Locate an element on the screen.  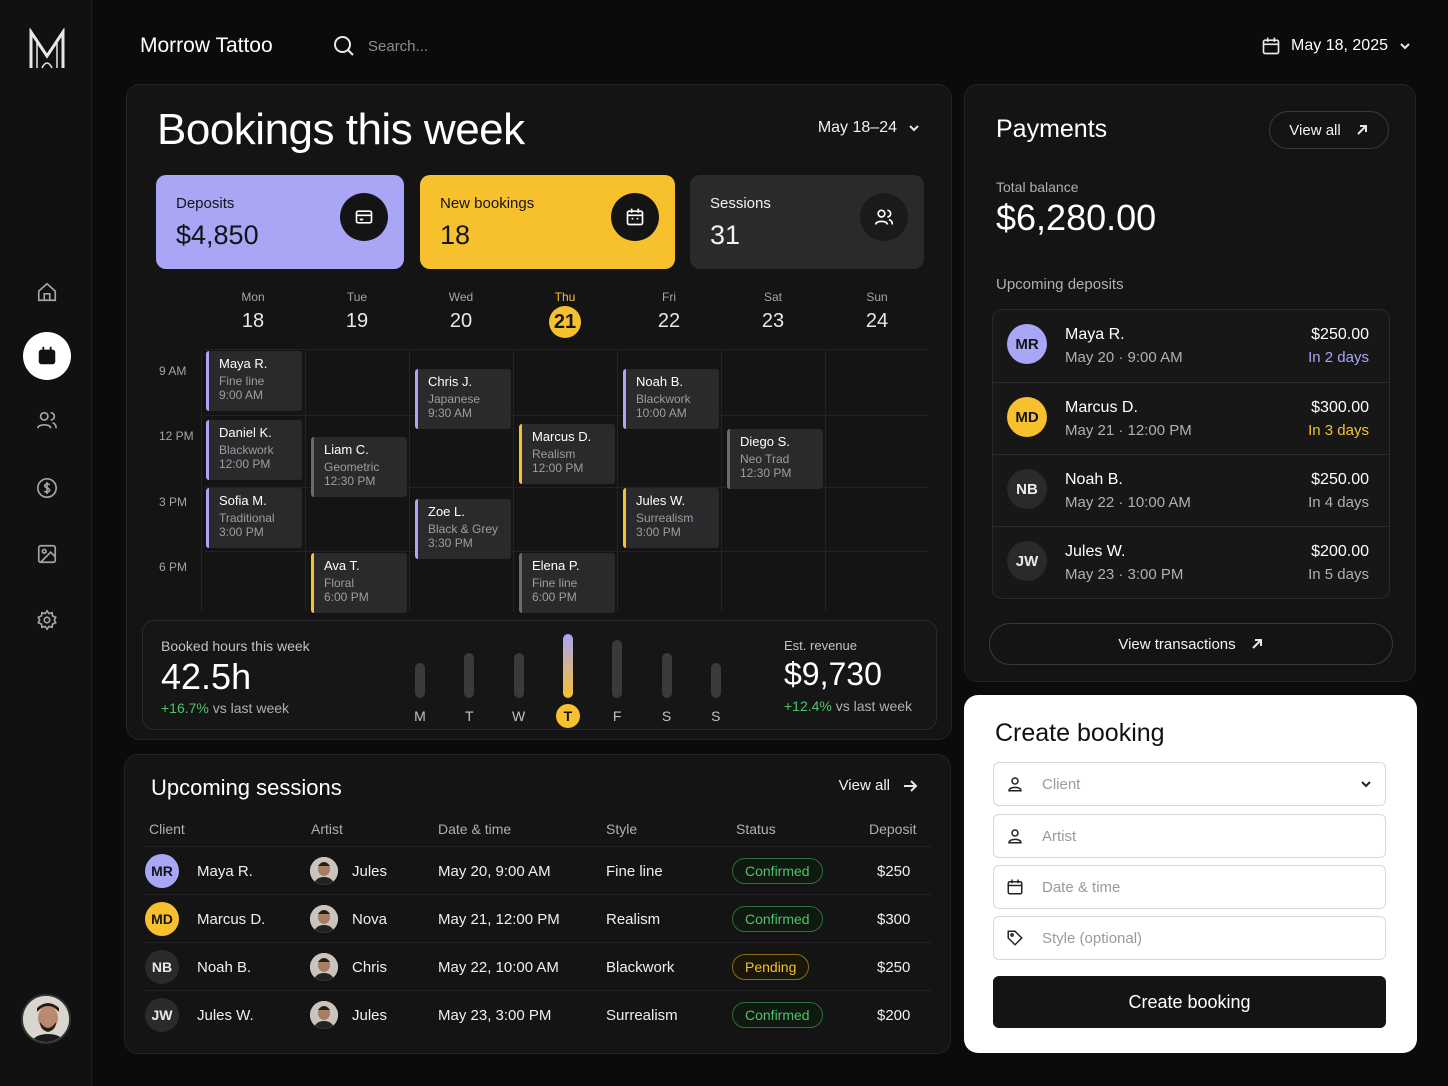
datetime-field: Date & time is located at coordinates (1189, 887).